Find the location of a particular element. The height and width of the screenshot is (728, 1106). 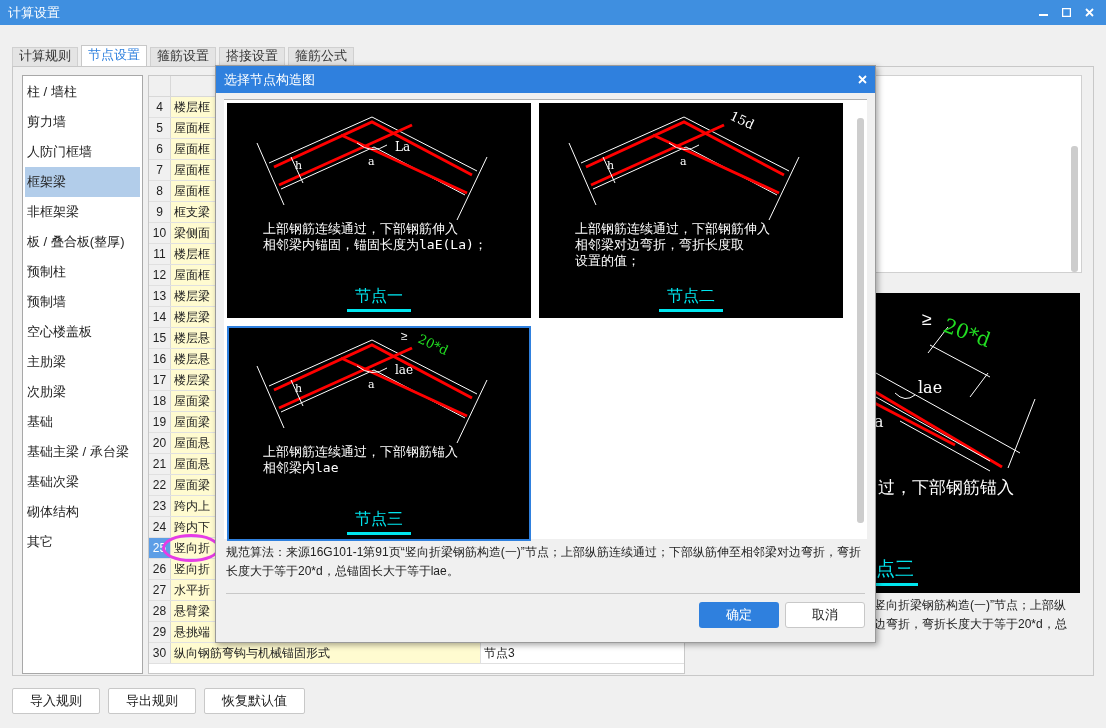

window-title: 计算设置 is located at coordinates (34, 12).